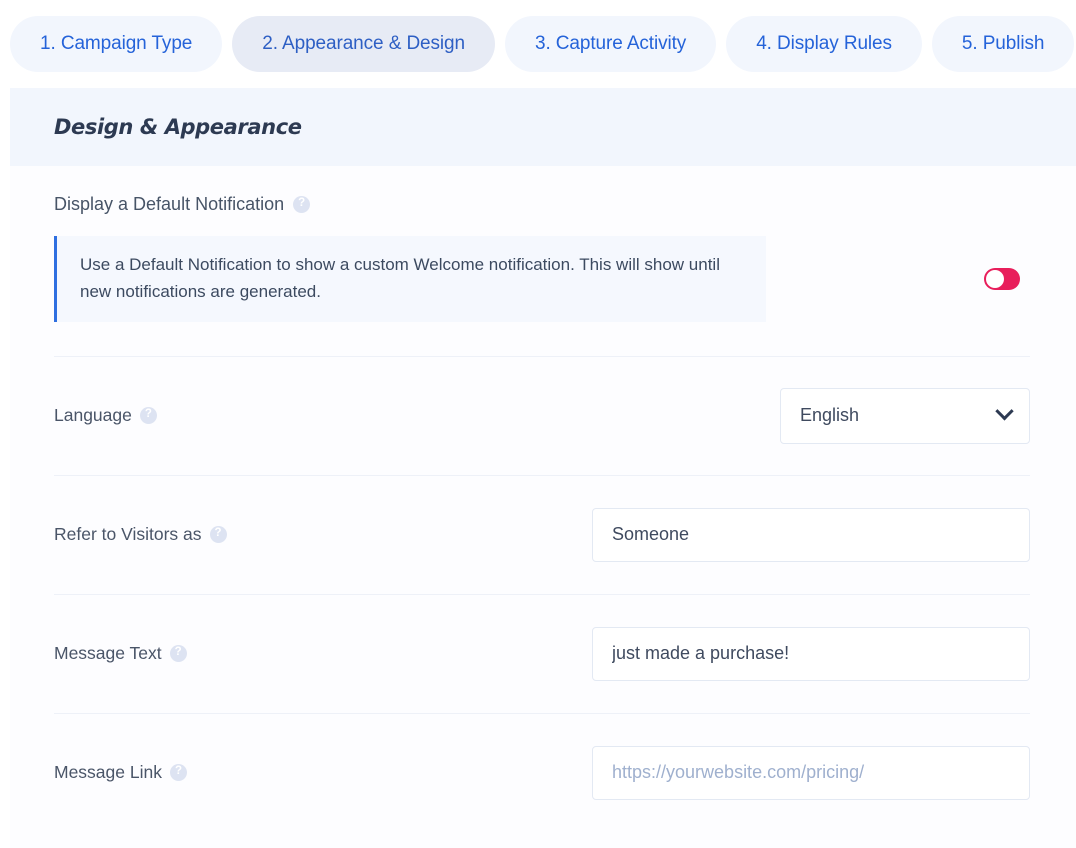 The image size is (1076, 848). Describe the element at coordinates (811, 772) in the screenshot. I see `message-link-input` at that location.